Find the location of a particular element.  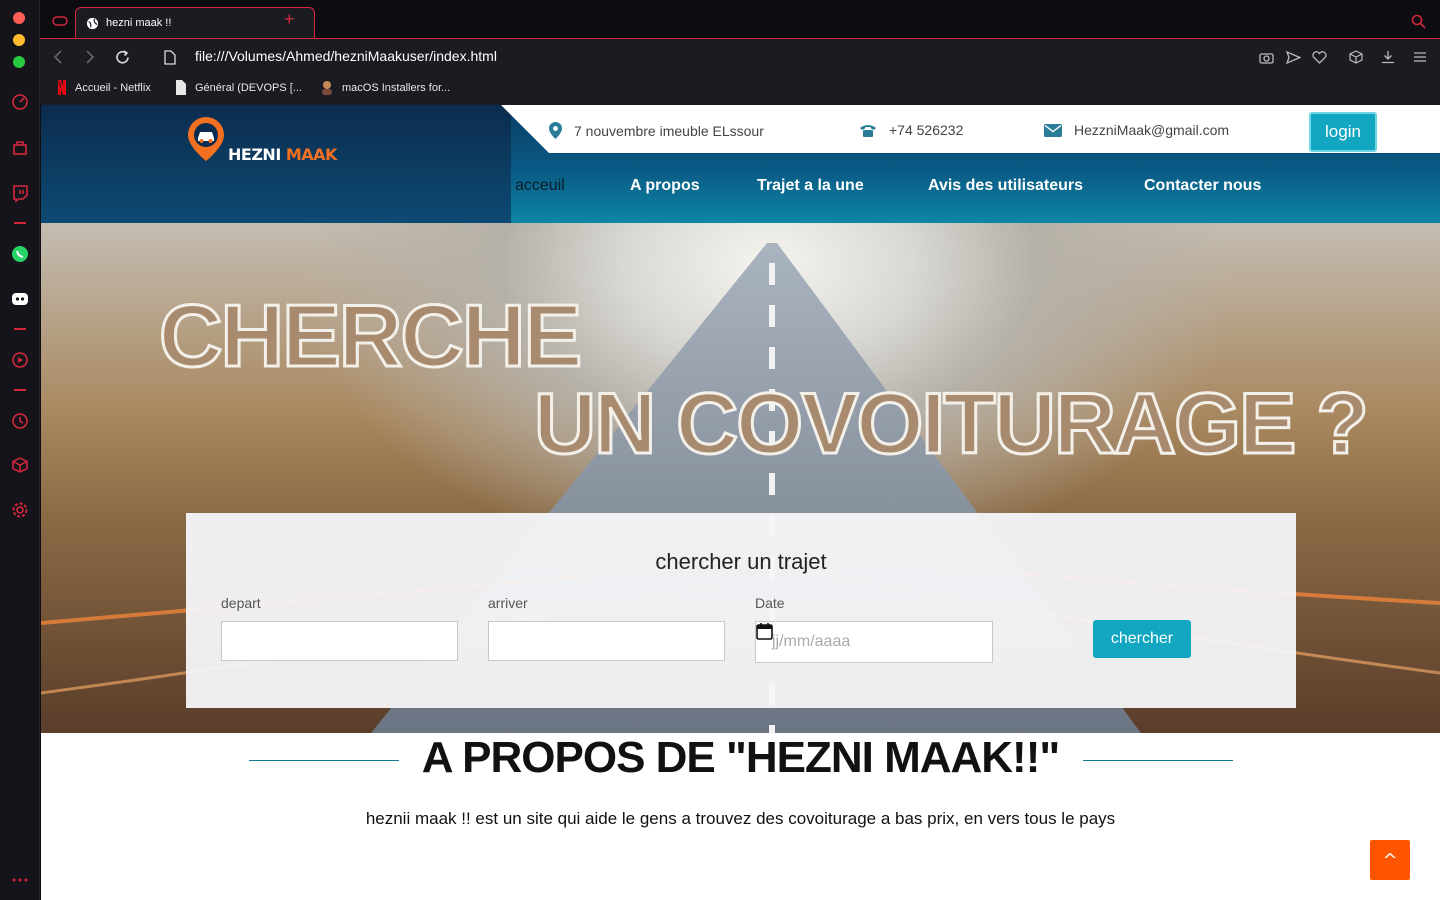

phone-info: +74 526232 is located at coordinates (911, 130).